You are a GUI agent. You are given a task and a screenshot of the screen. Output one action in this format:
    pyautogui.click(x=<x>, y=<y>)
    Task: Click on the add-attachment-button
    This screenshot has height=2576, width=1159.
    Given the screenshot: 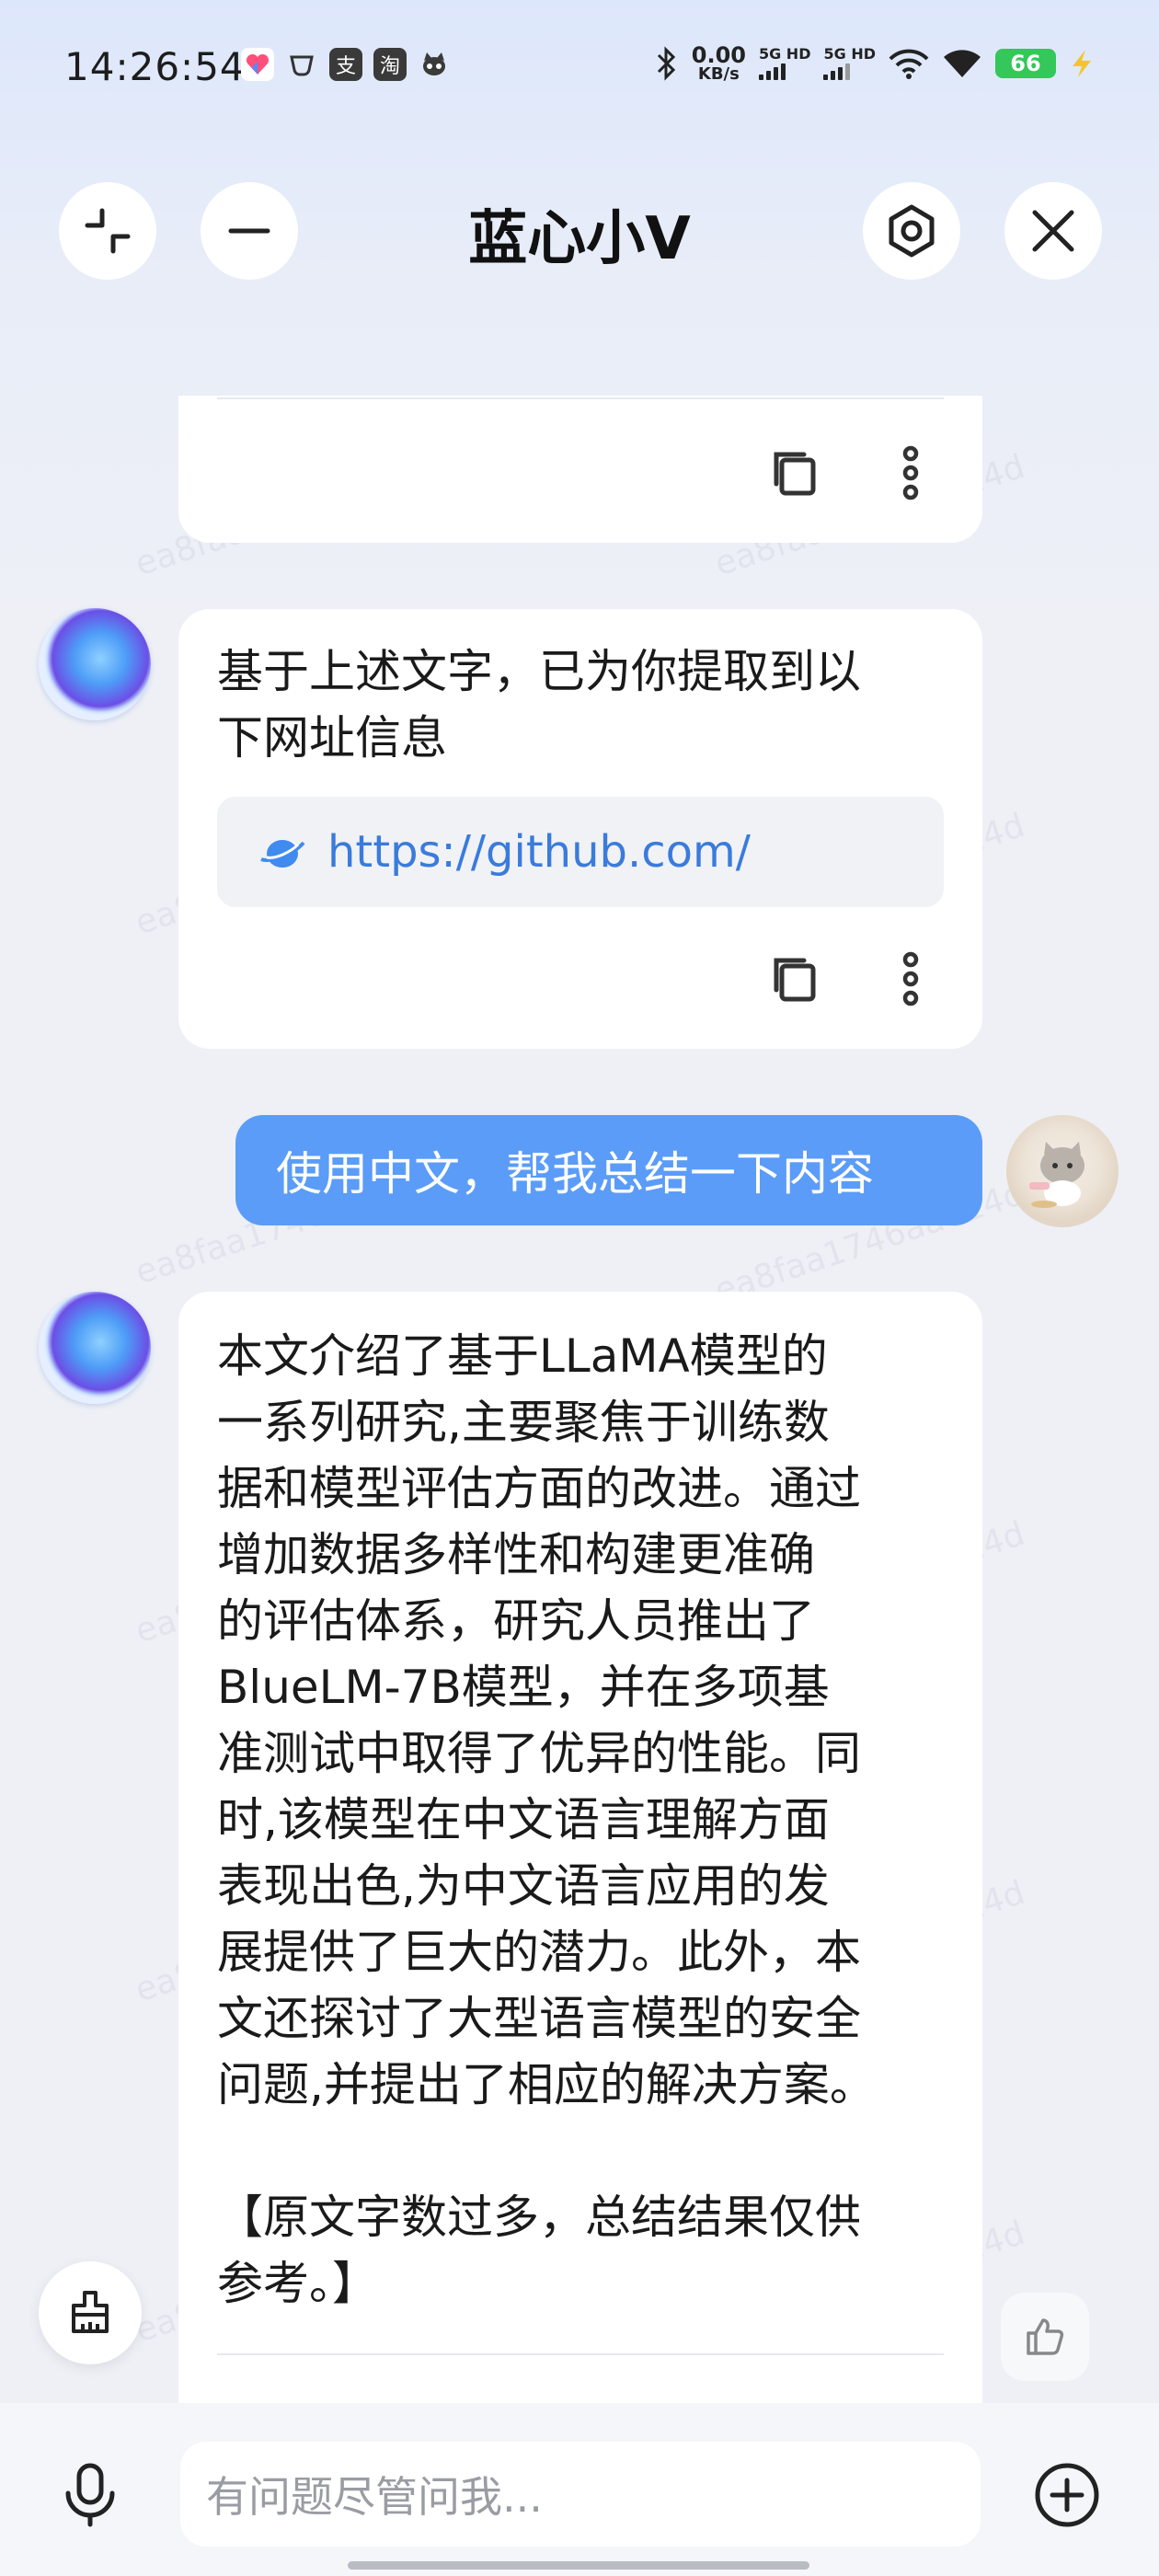 What is the action you would take?
    pyautogui.click(x=1067, y=2495)
    